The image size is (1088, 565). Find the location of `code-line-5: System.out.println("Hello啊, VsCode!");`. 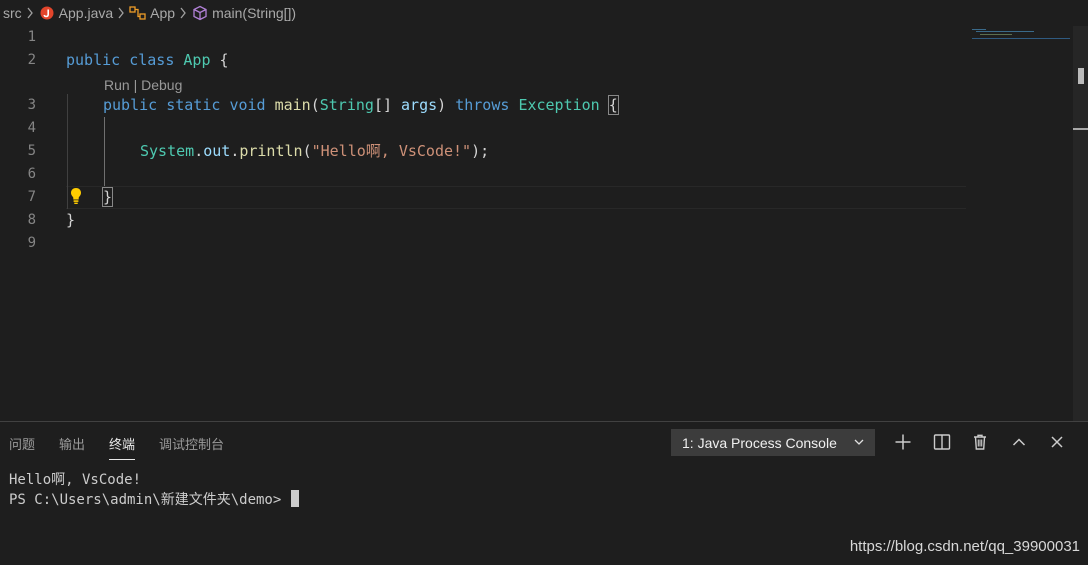

code-line-5: System.out.println("Hello啊, VsCode!"); is located at coordinates (314, 151).